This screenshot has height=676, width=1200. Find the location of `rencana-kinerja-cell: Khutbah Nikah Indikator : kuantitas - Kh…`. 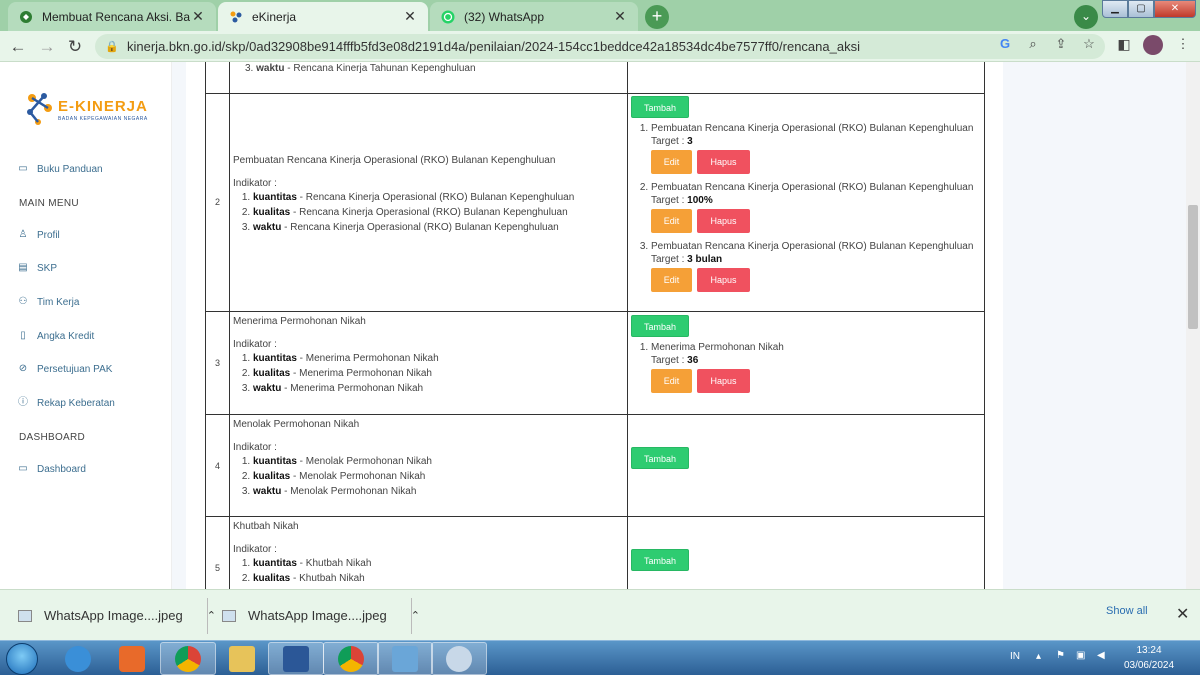

rencana-kinerja-cell: Khutbah Nikah Indikator : kuantitas - Kh… is located at coordinates (429, 553).